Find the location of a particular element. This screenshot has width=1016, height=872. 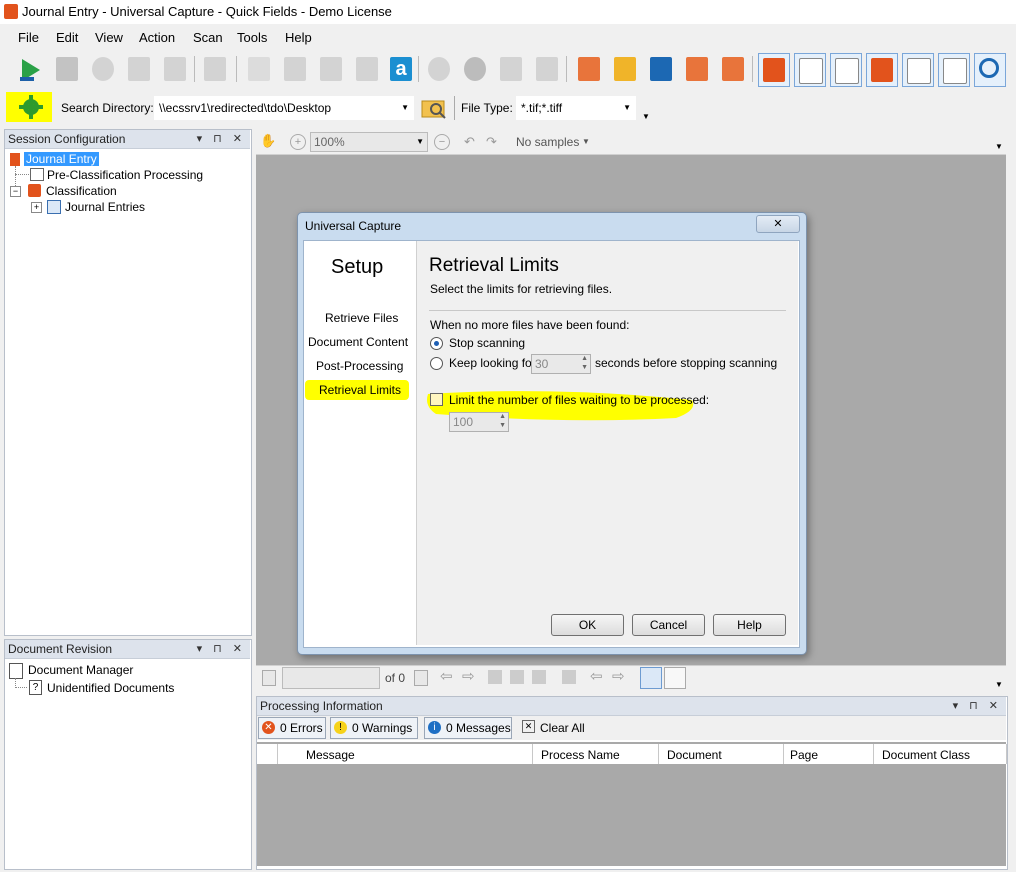

folder-search-icon is located at coordinates (433, 109).